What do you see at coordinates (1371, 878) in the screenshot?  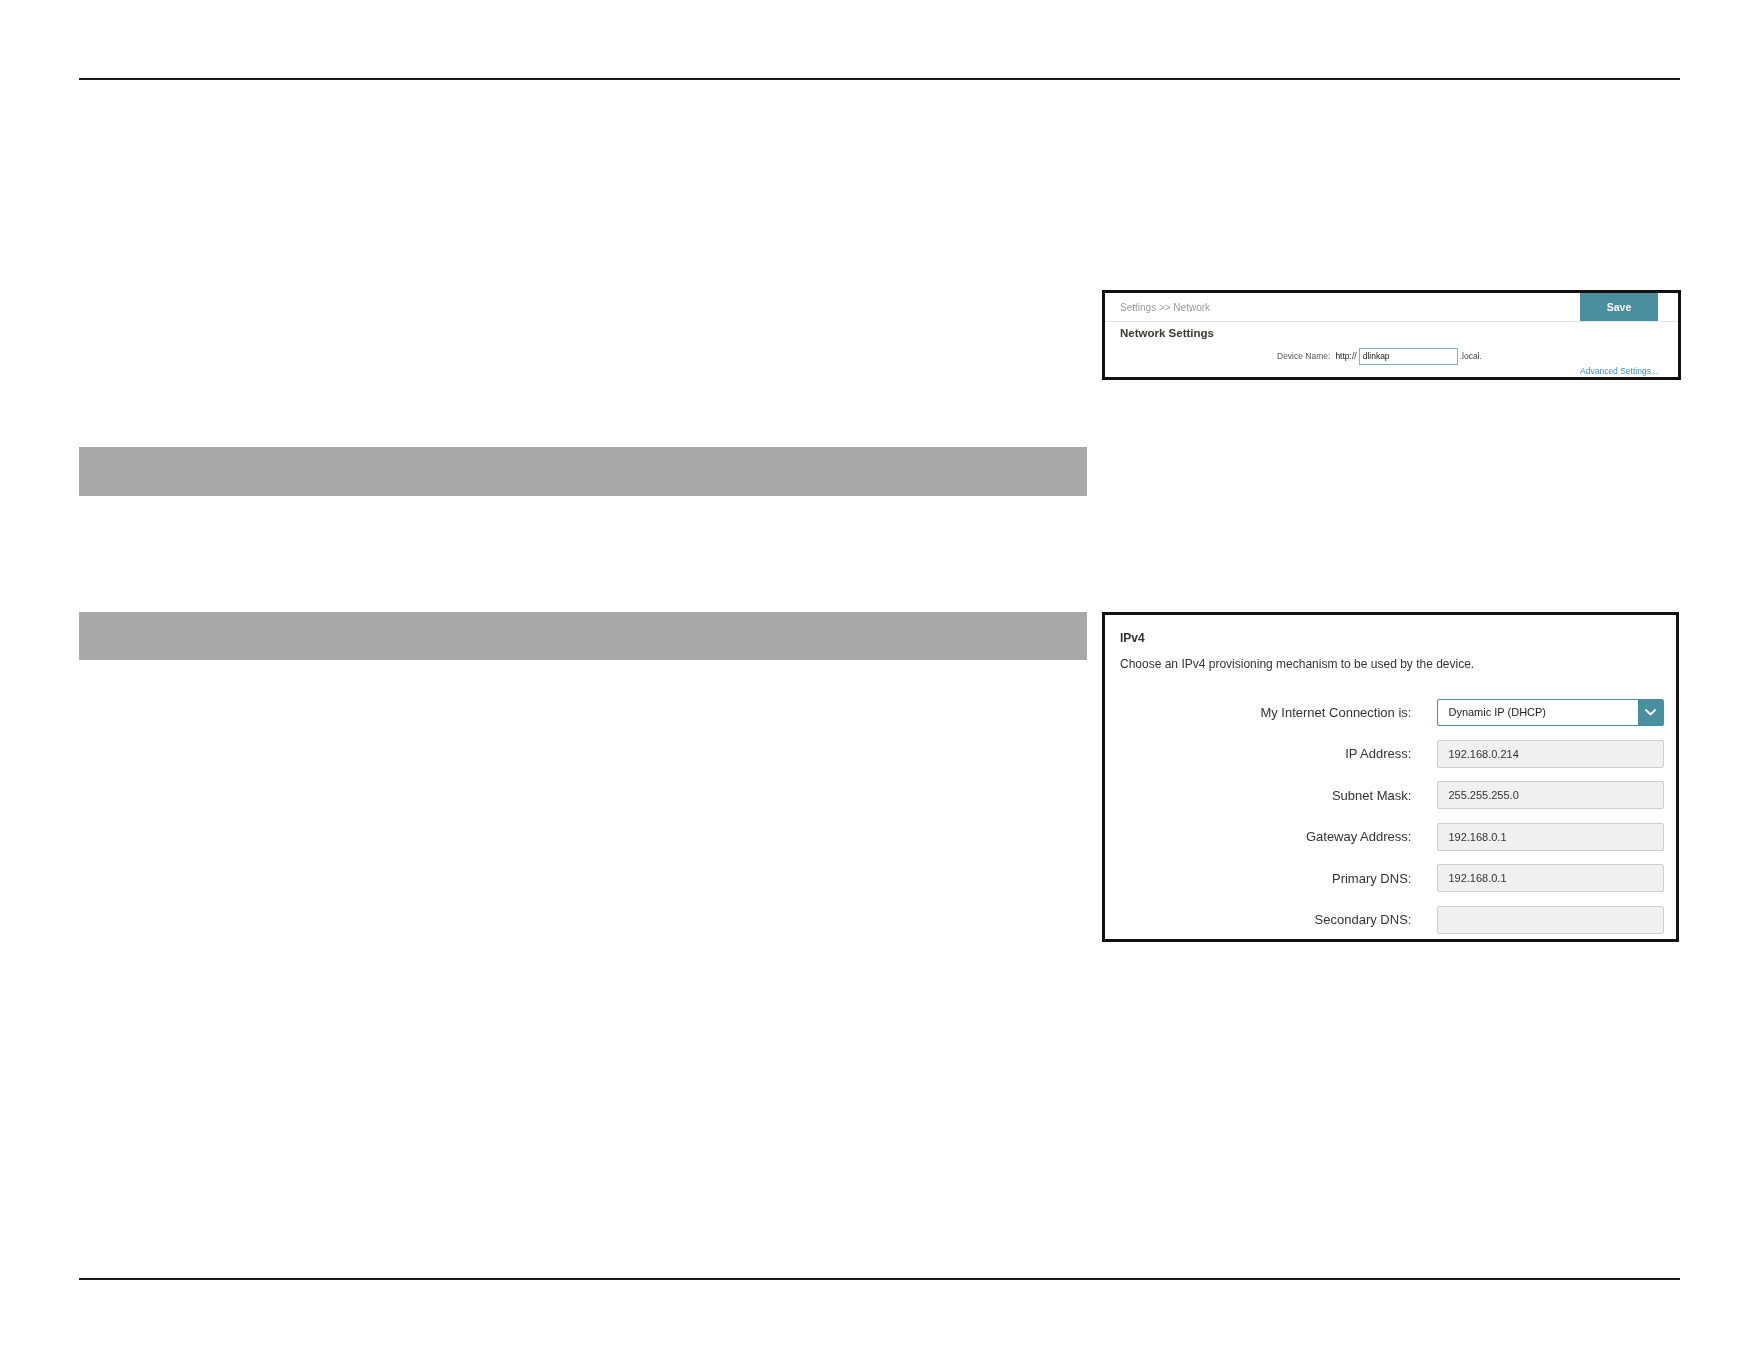 I see `field-label: Primary DNS:` at bounding box center [1371, 878].